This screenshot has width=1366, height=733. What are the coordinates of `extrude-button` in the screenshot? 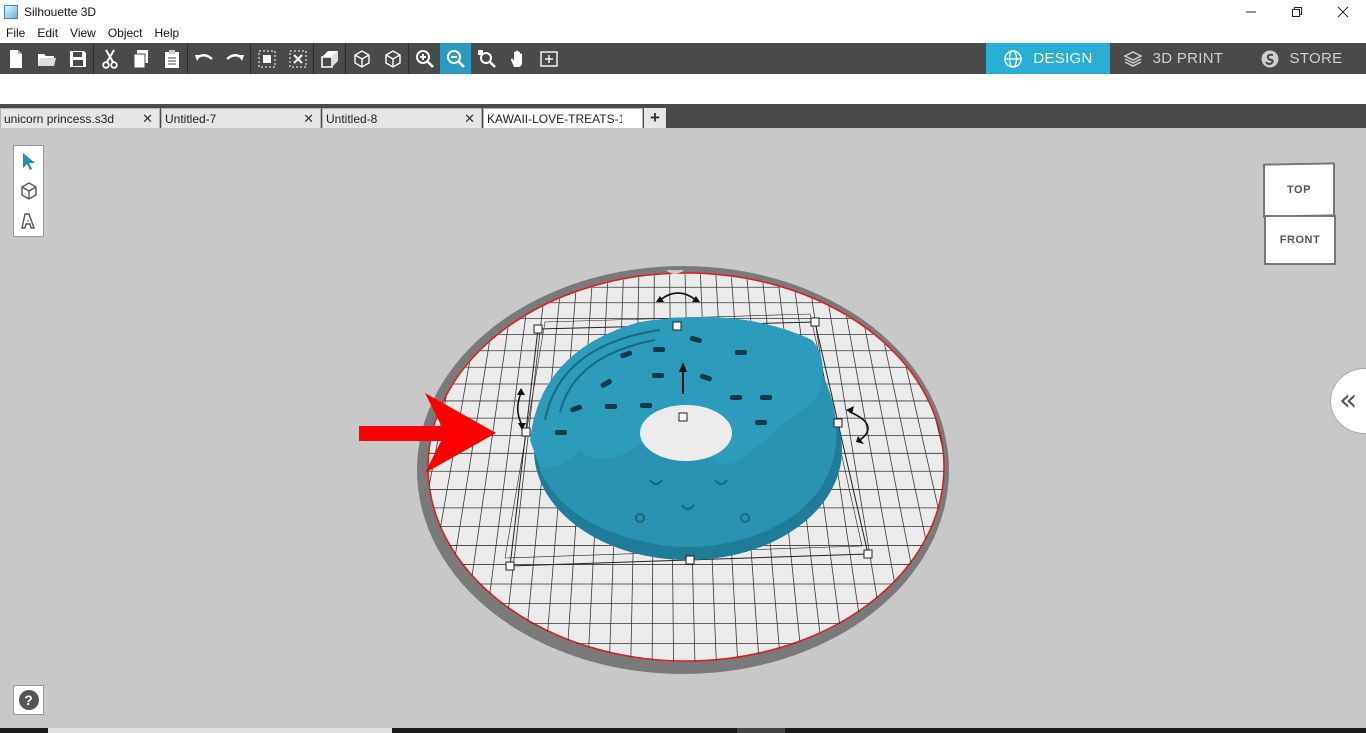 It's located at (329, 58).